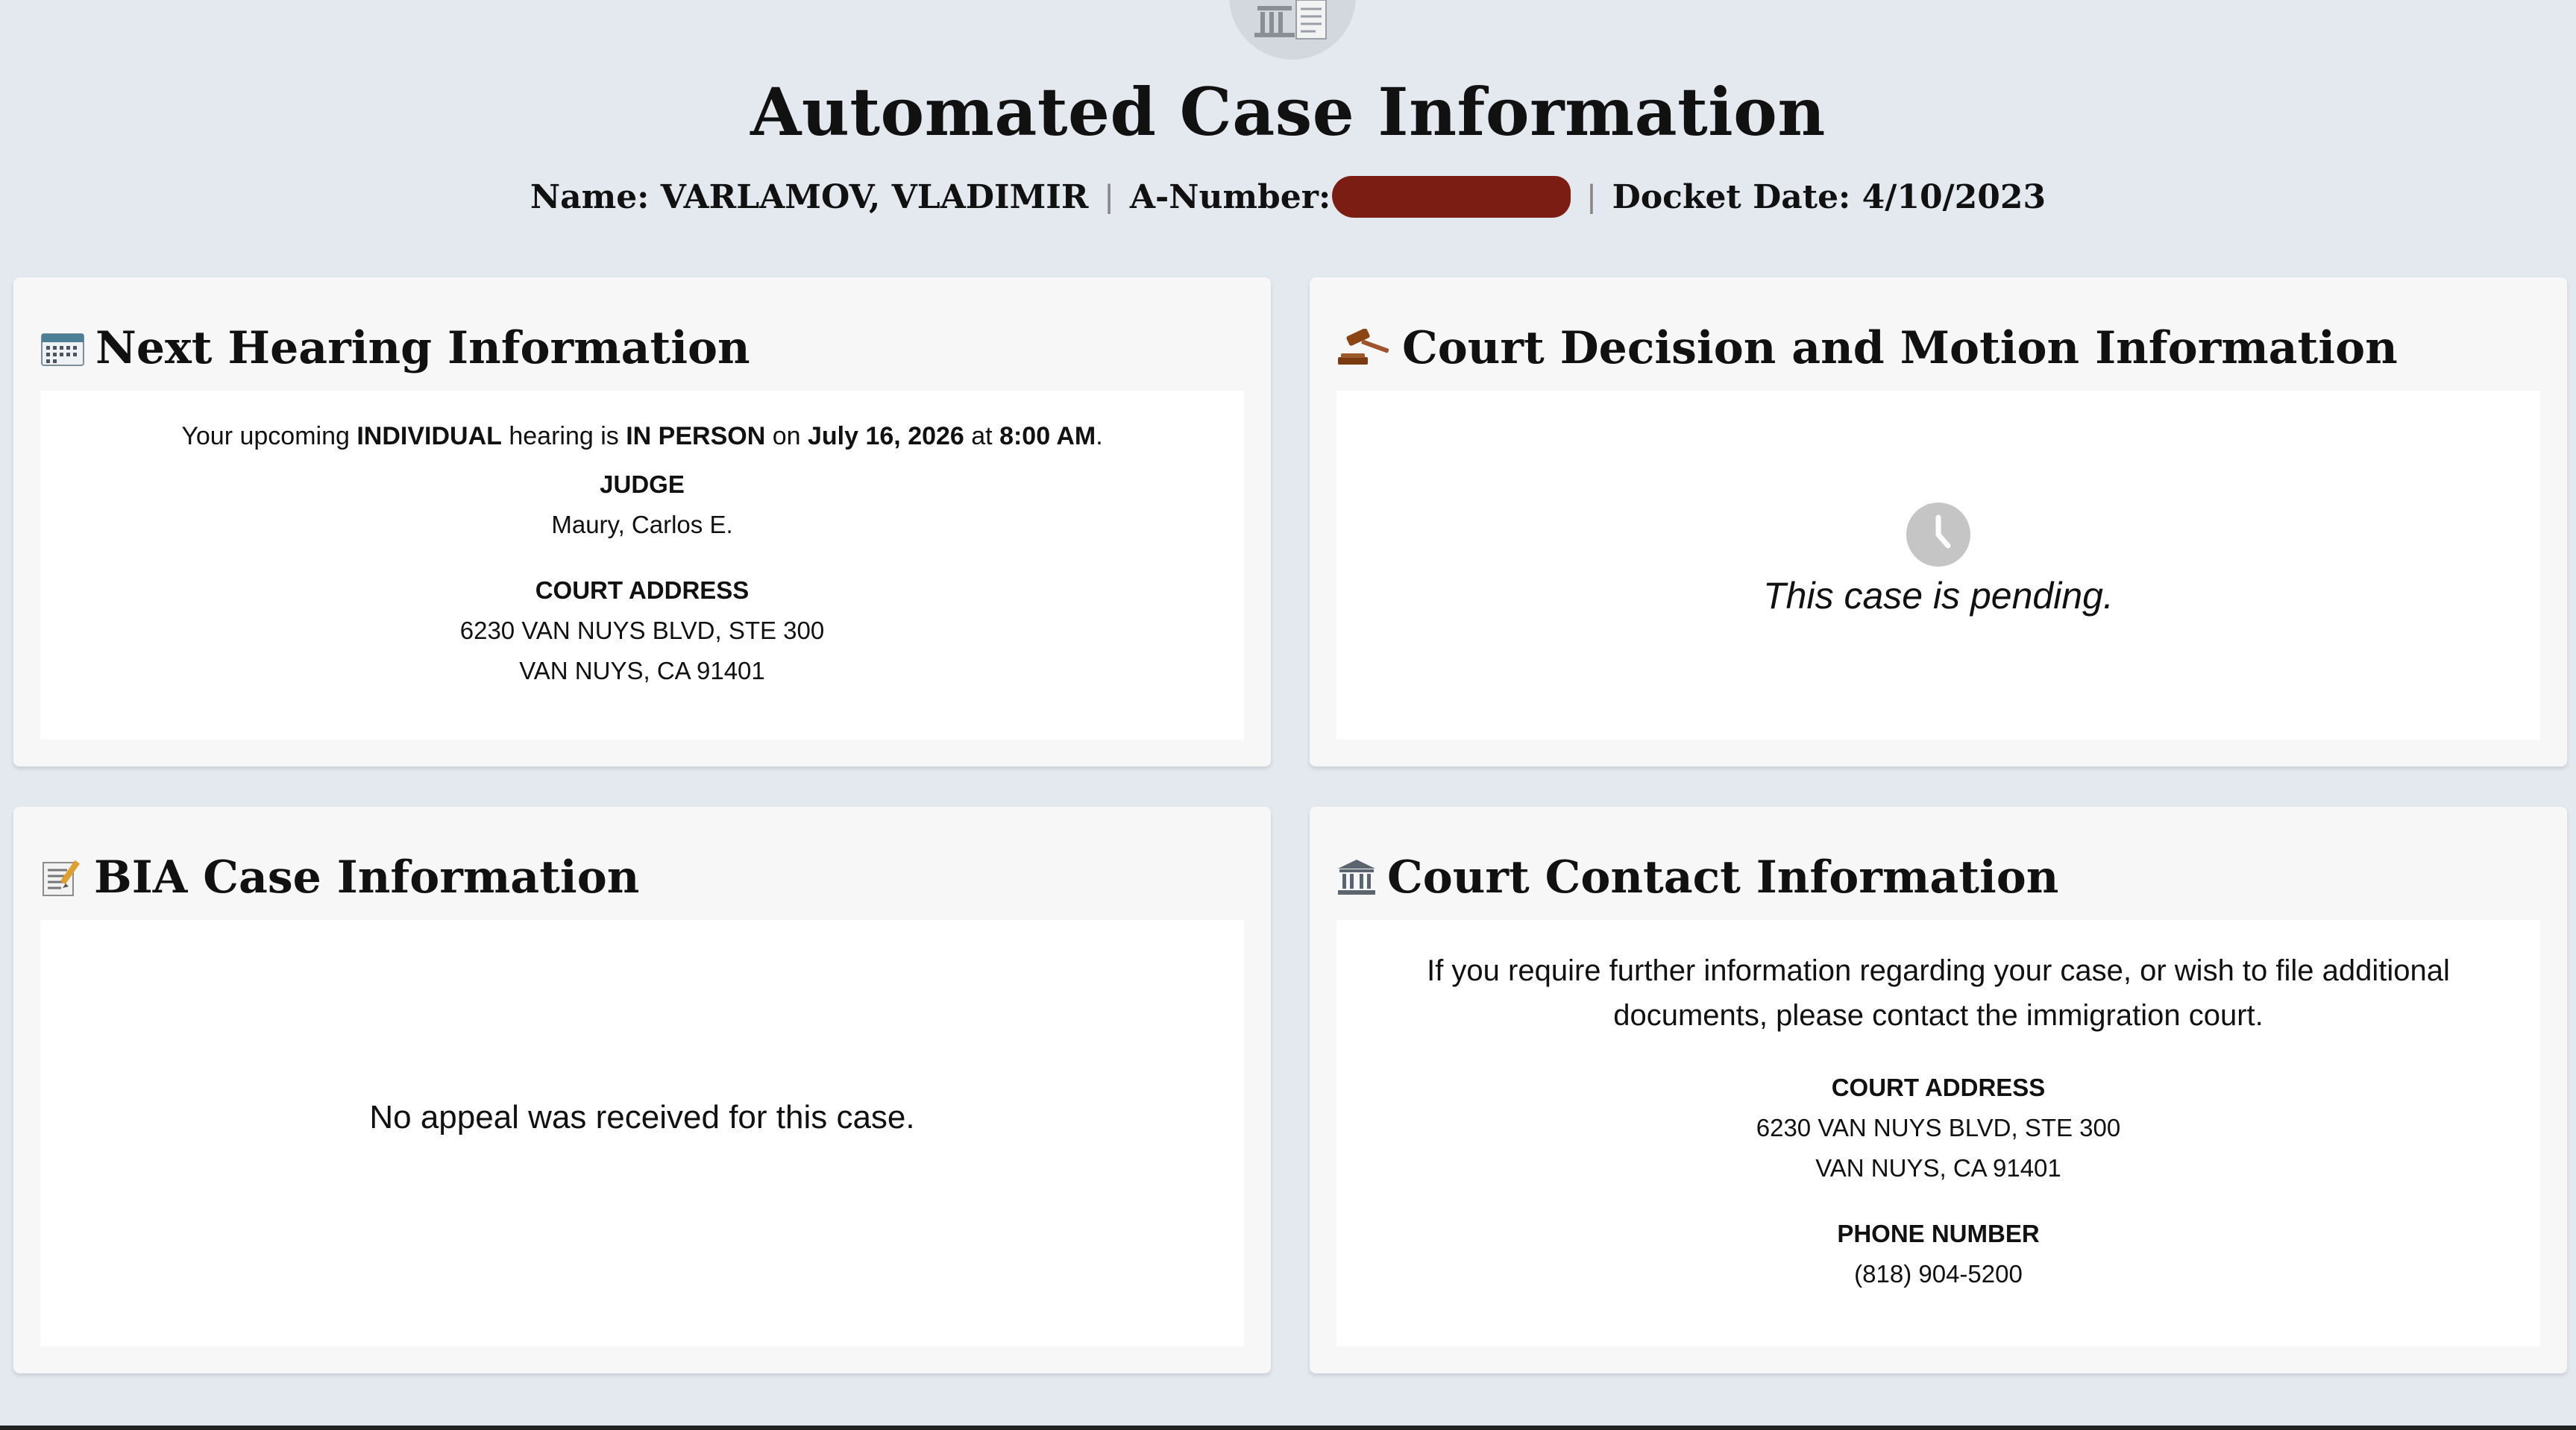 The width and height of the screenshot is (2576, 1430). What do you see at coordinates (787, 436) in the screenshot?
I see `hearing-text: on` at bounding box center [787, 436].